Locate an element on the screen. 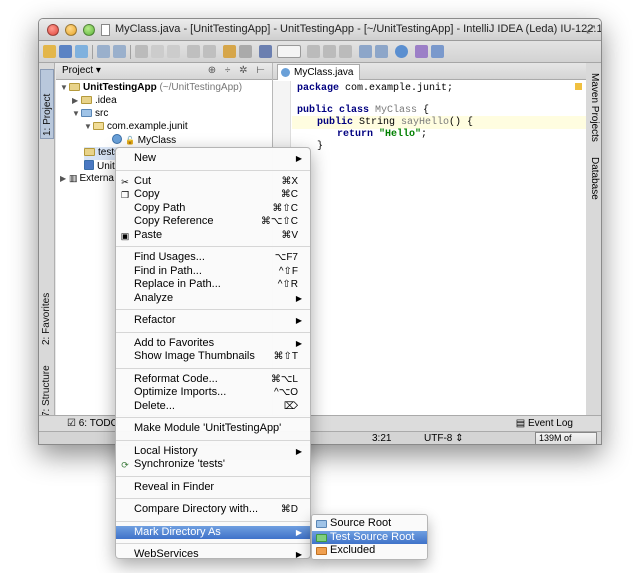 The image size is (640, 573). tab-project: 1: Project is located at coordinates (47, 104).